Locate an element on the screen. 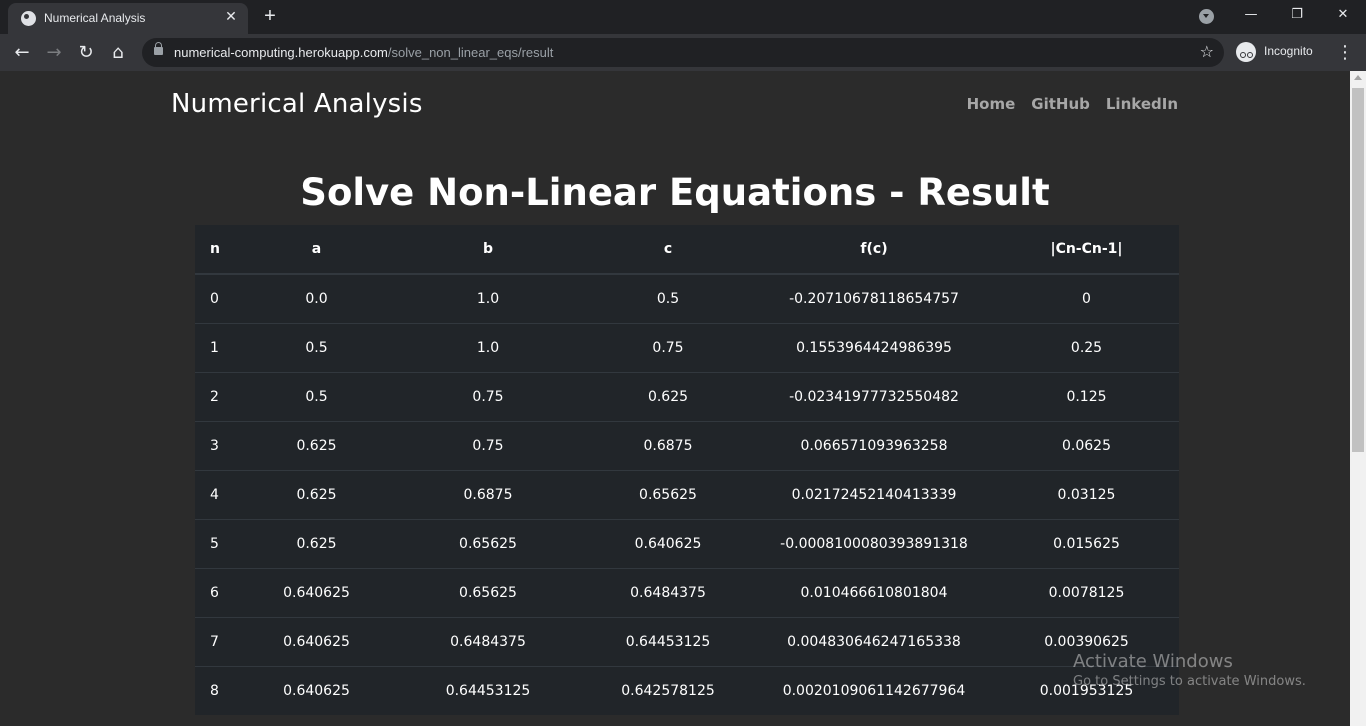 The image size is (1366, 726). page-title: Solve Non-Linear Equations - Result is located at coordinates (675, 192).